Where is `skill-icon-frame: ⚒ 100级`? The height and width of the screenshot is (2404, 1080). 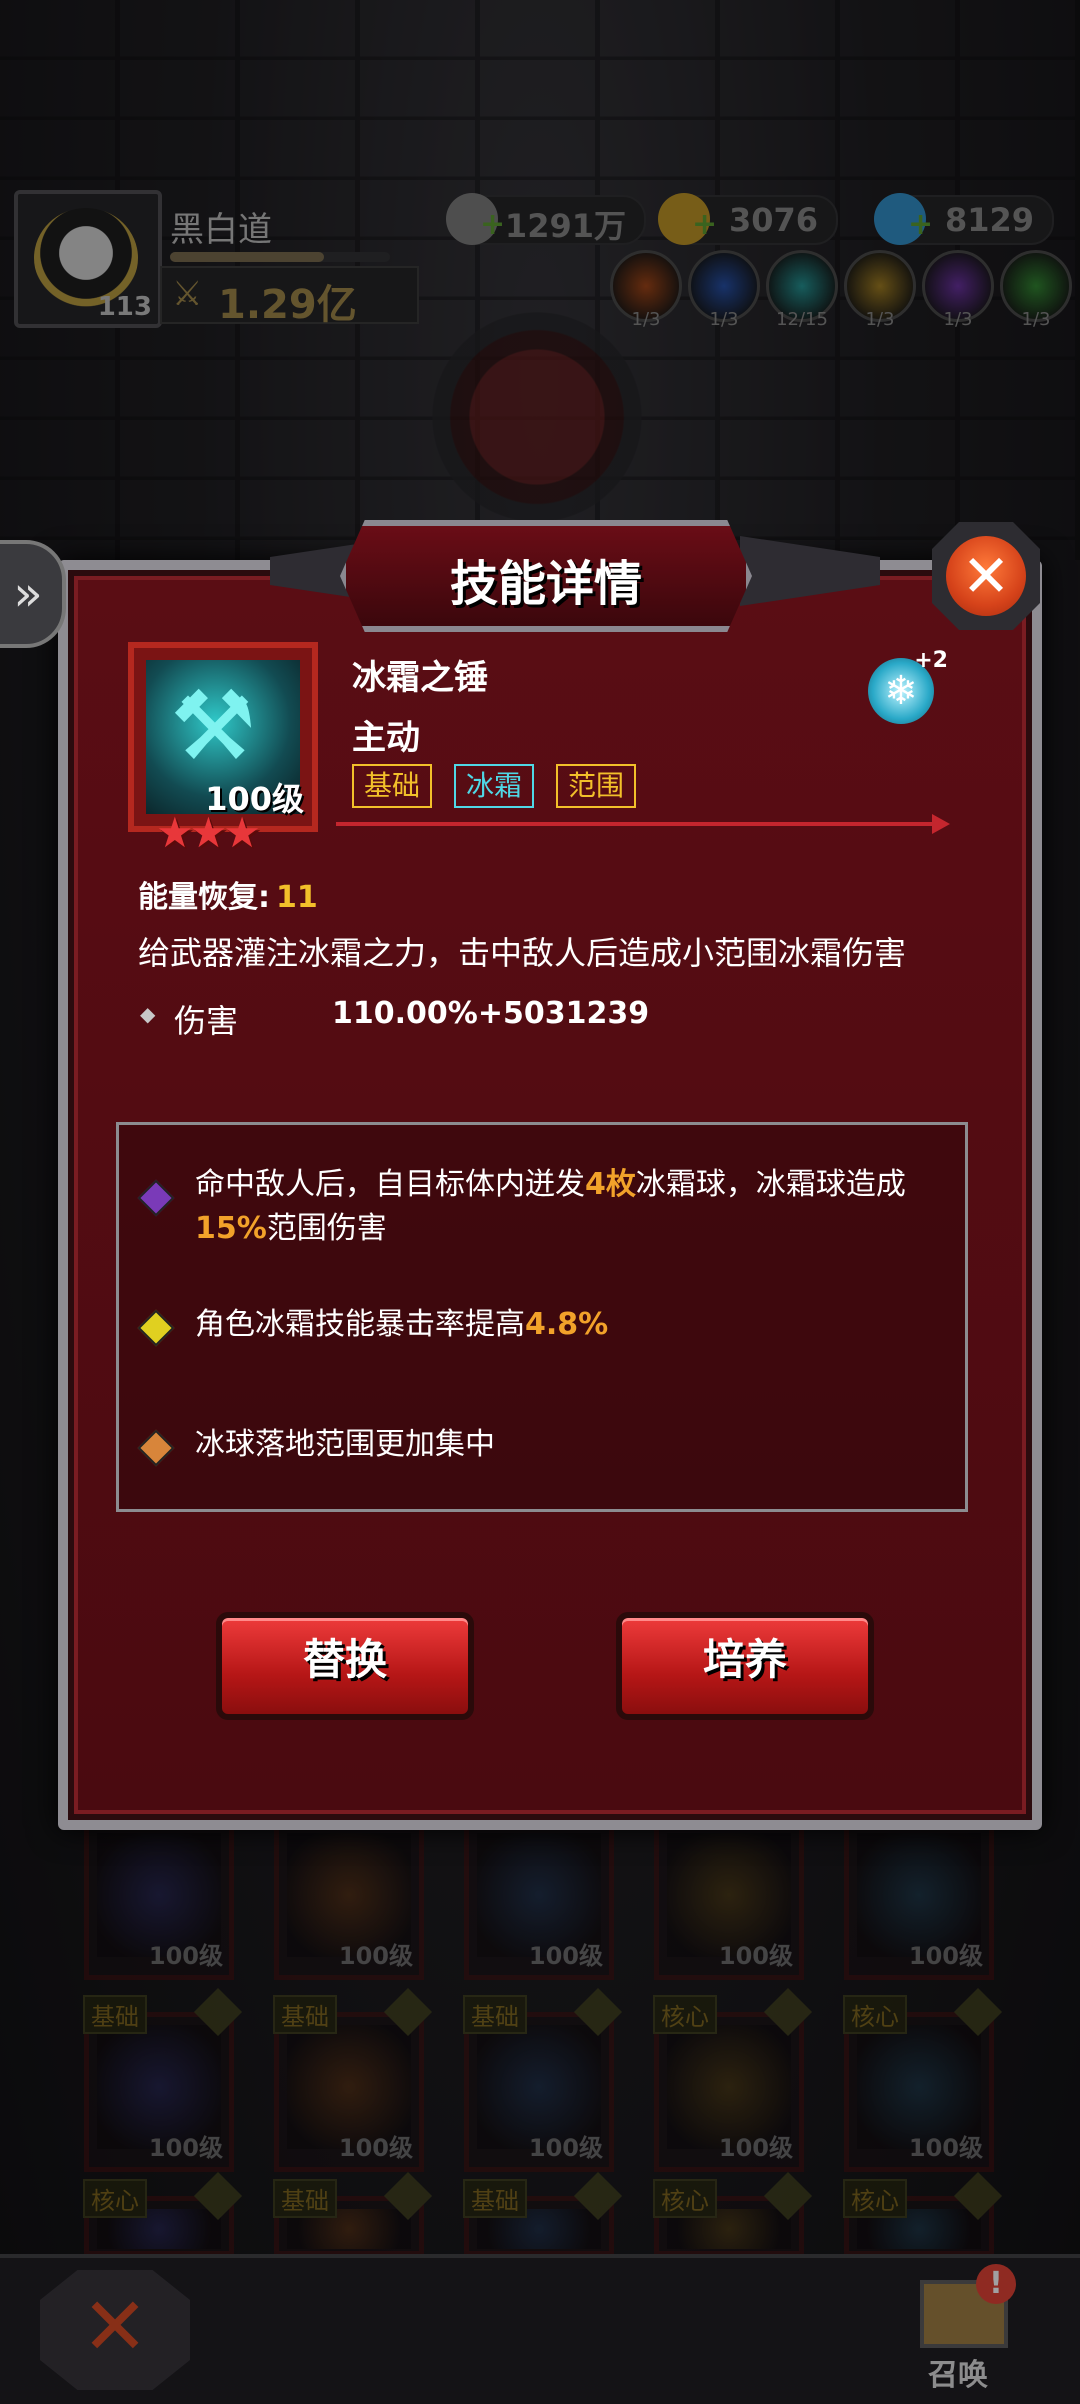 skill-icon-frame: ⚒ 100级 is located at coordinates (223, 737).